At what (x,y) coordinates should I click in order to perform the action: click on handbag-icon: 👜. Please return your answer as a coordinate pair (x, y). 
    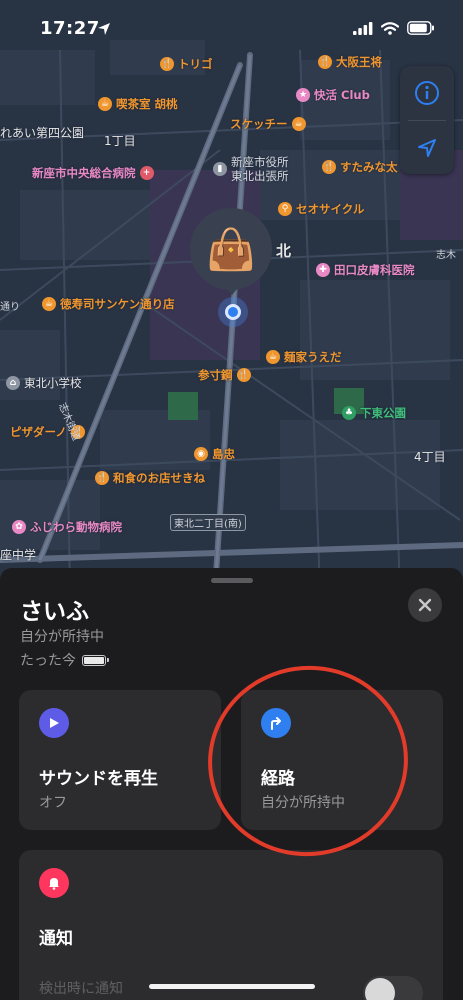
    Looking at the image, I should click on (231, 249).